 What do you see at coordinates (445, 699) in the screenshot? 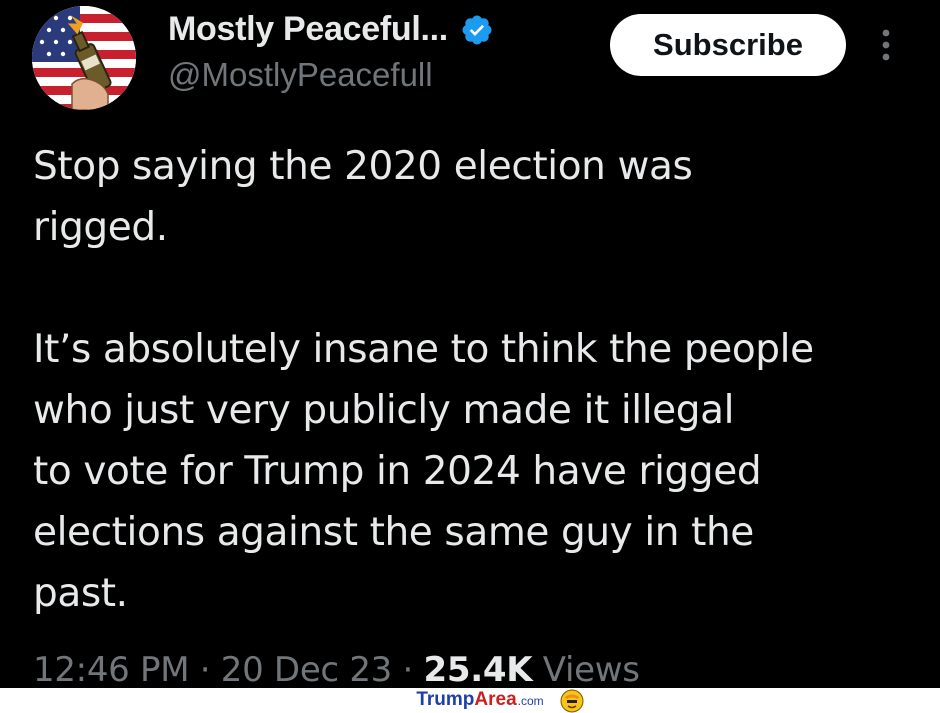
I see `watermark-part-1: Trump` at bounding box center [445, 699].